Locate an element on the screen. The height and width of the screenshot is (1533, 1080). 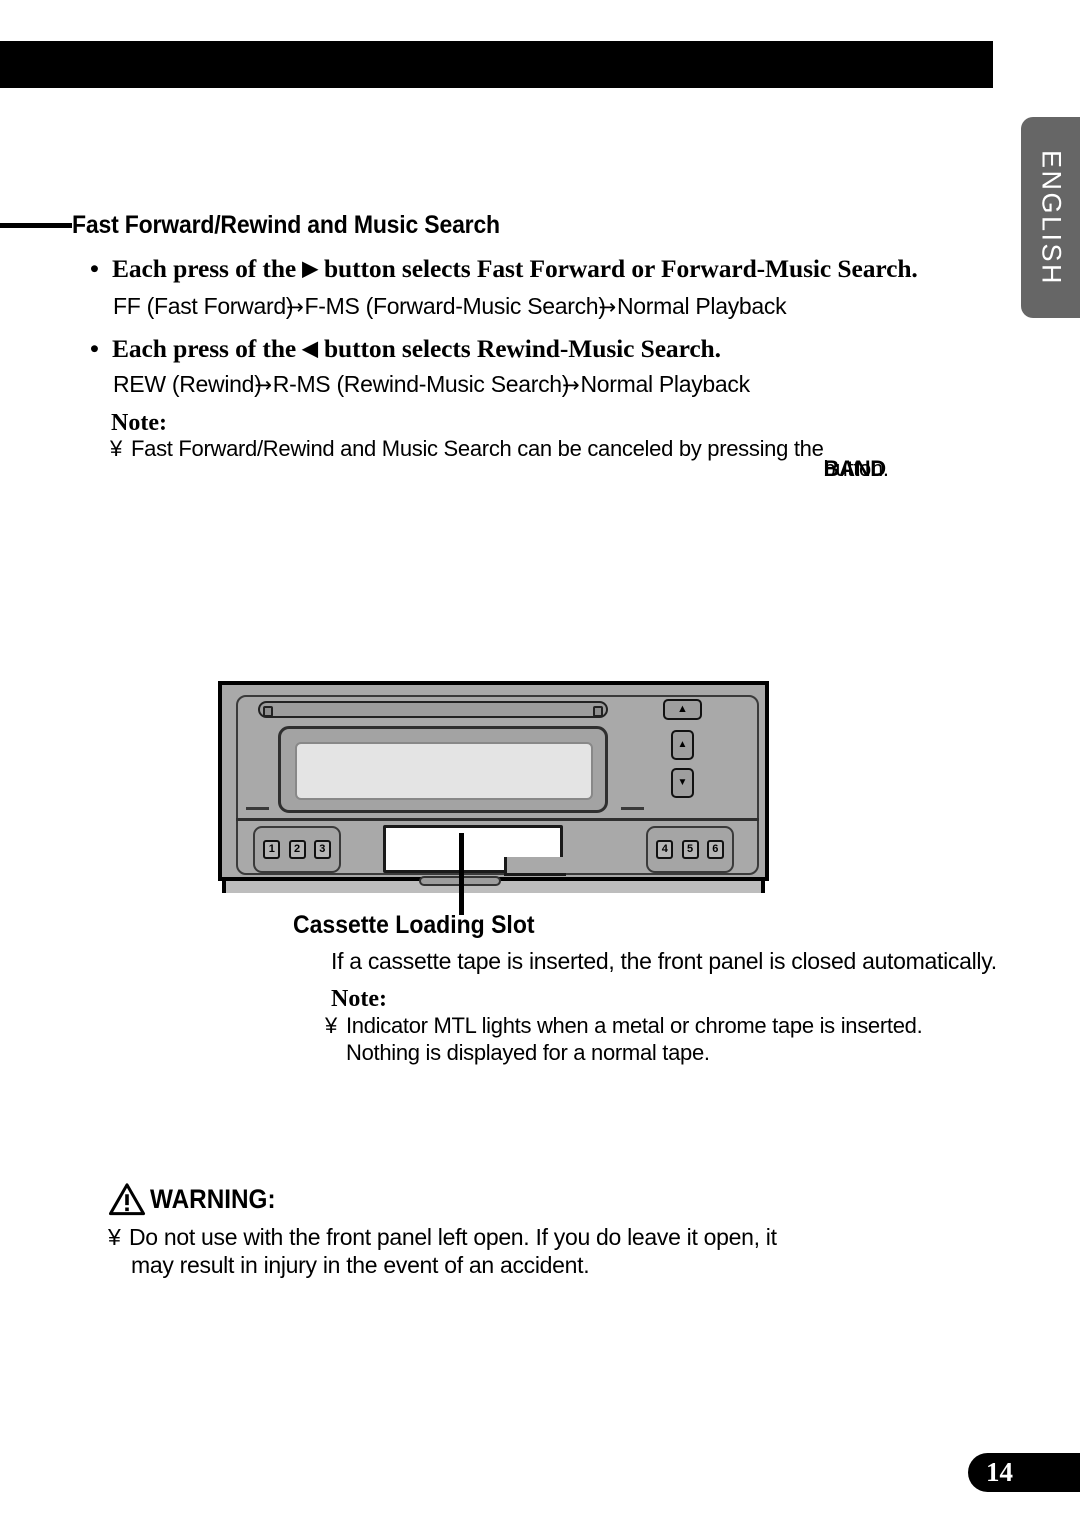
flow-step-1: REW (Rewind) is located at coordinates (187, 384).